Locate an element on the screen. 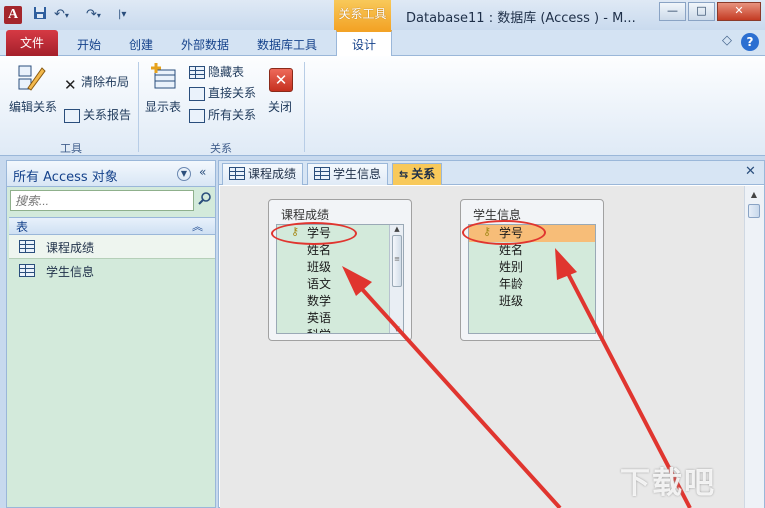 This screenshot has width=765, height=508. show-table-icon is located at coordinates (163, 76).